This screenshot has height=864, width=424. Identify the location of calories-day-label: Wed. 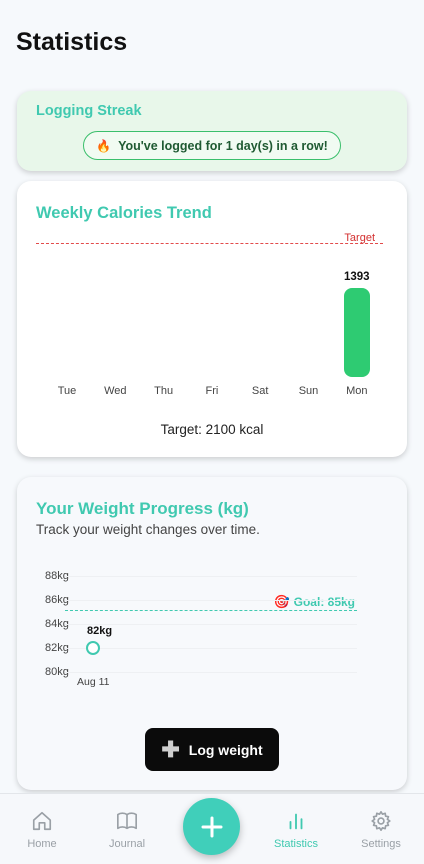
(115, 391).